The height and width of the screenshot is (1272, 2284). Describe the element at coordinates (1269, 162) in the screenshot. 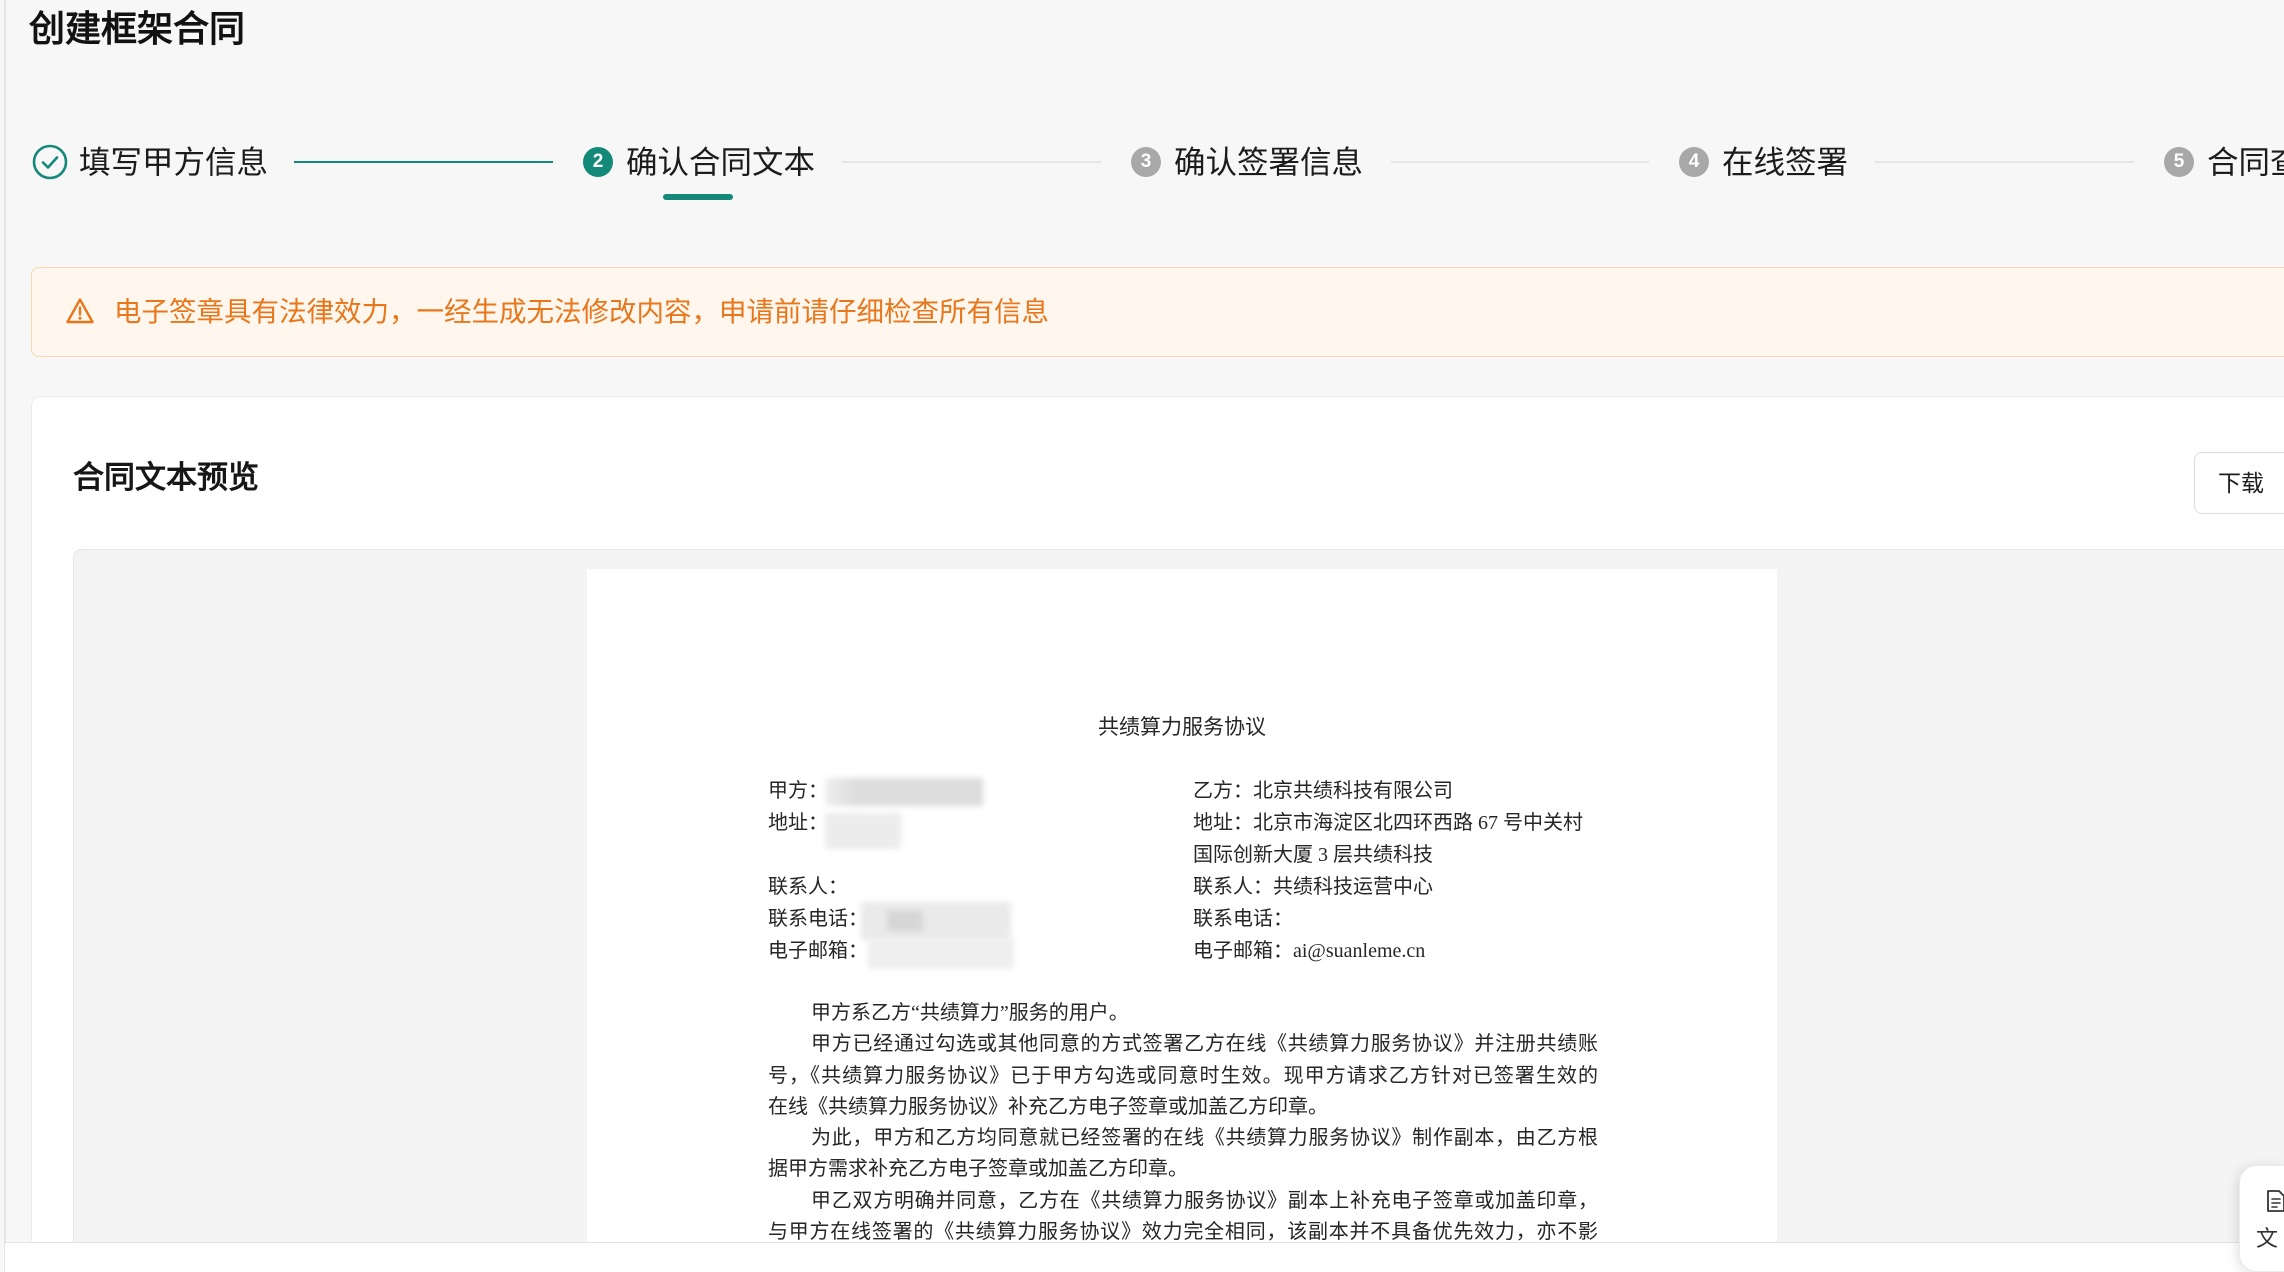

I see `step-label: 确认签署信息` at that location.